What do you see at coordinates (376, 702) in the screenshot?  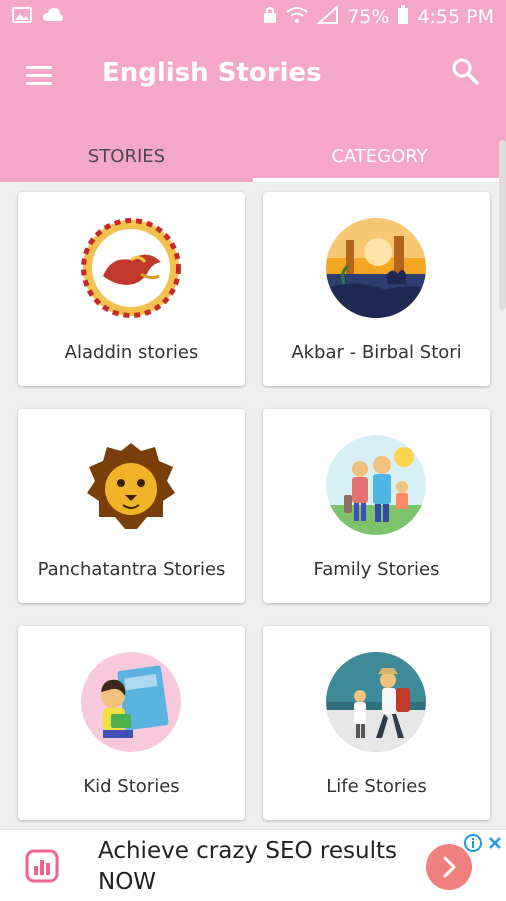 I see `traveler-icon` at bounding box center [376, 702].